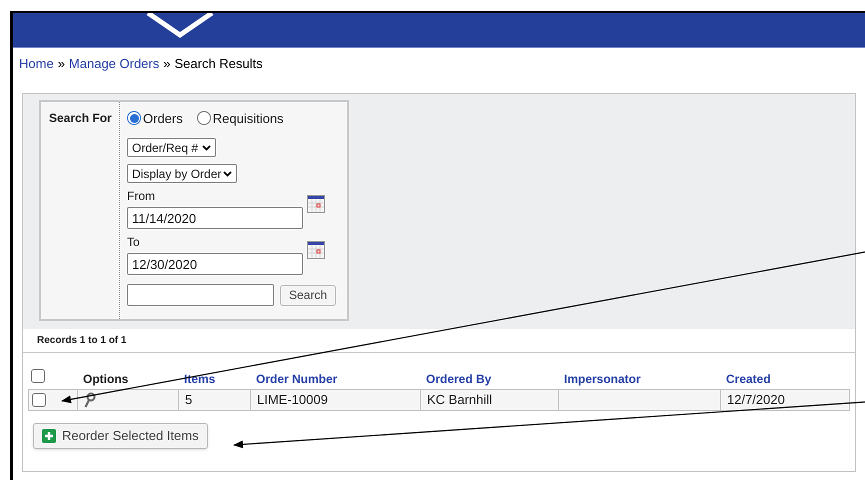  I want to click on table-cell-text: LIME-10009, so click(292, 399).